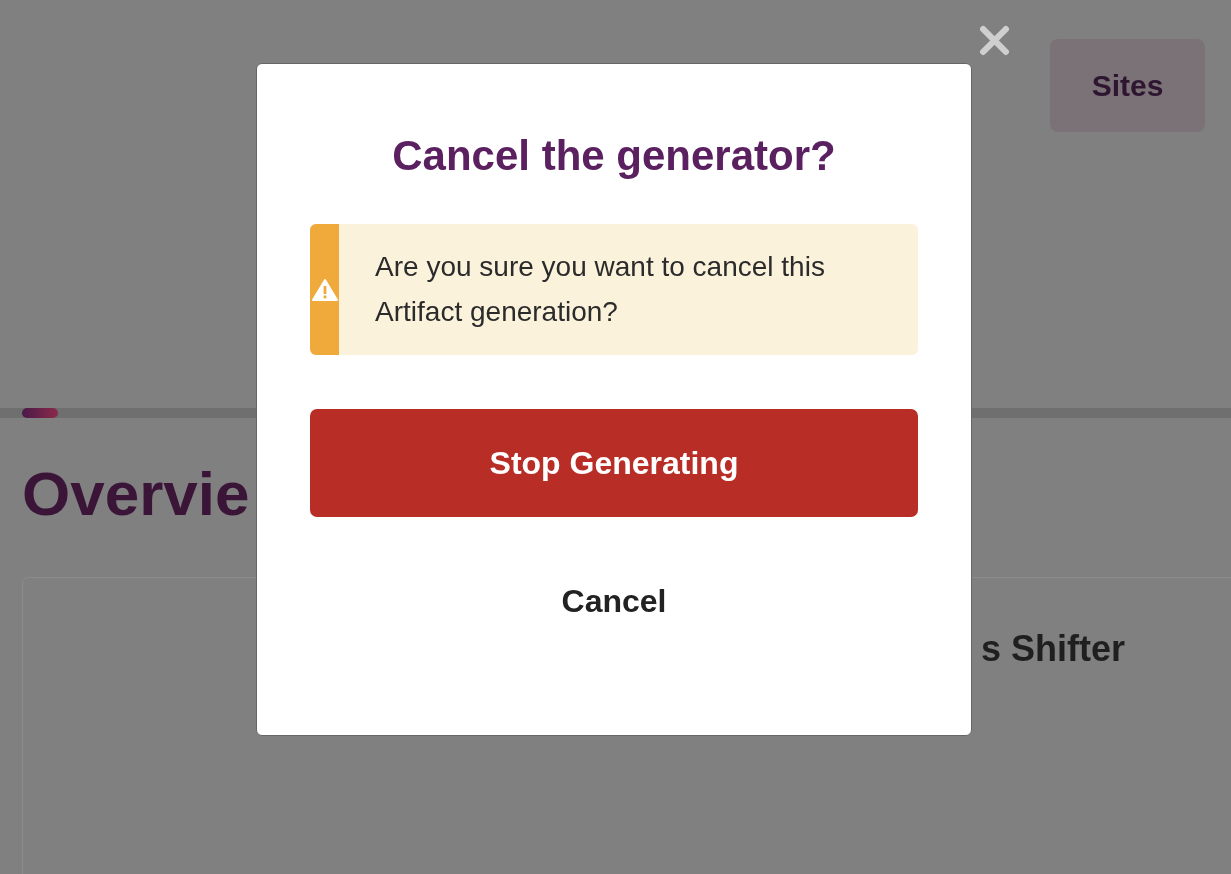 The height and width of the screenshot is (874, 1231). What do you see at coordinates (1127, 85) in the screenshot?
I see `sites-button: Sites` at bounding box center [1127, 85].